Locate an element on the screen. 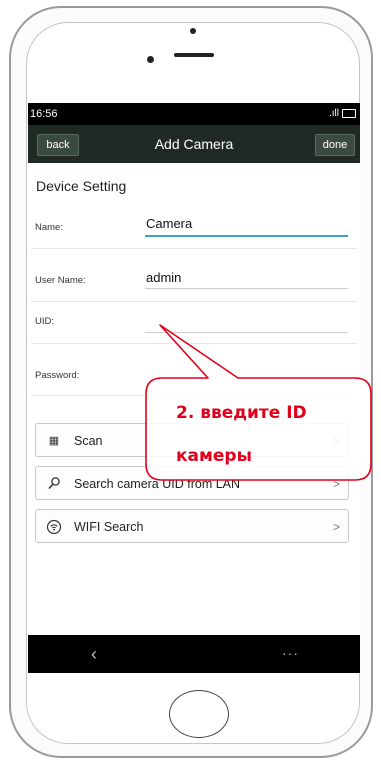  lan-search-button: Search camera UID from LAN > is located at coordinates (192, 483).